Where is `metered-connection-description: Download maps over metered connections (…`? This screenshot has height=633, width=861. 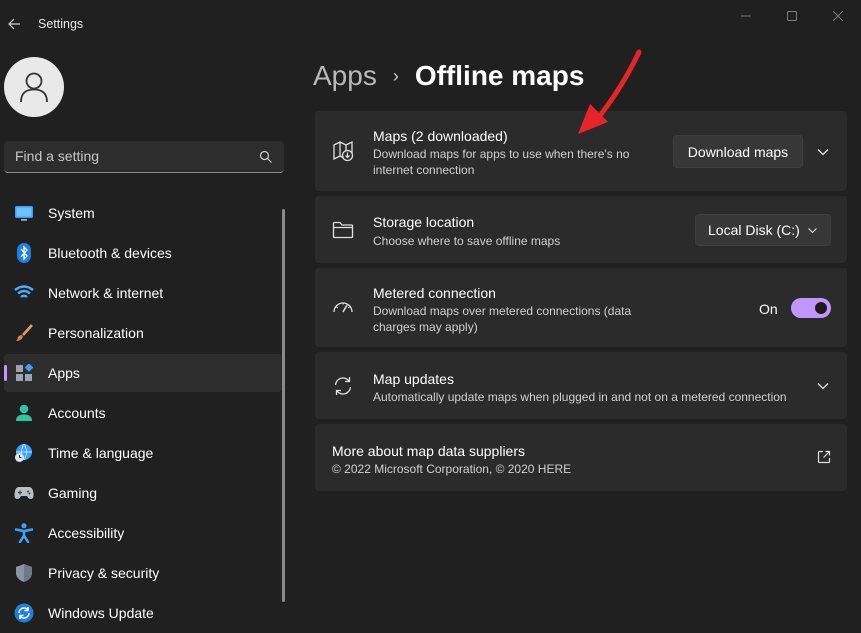
metered-connection-description: Download maps over metered connections (… is located at coordinates (502, 319).